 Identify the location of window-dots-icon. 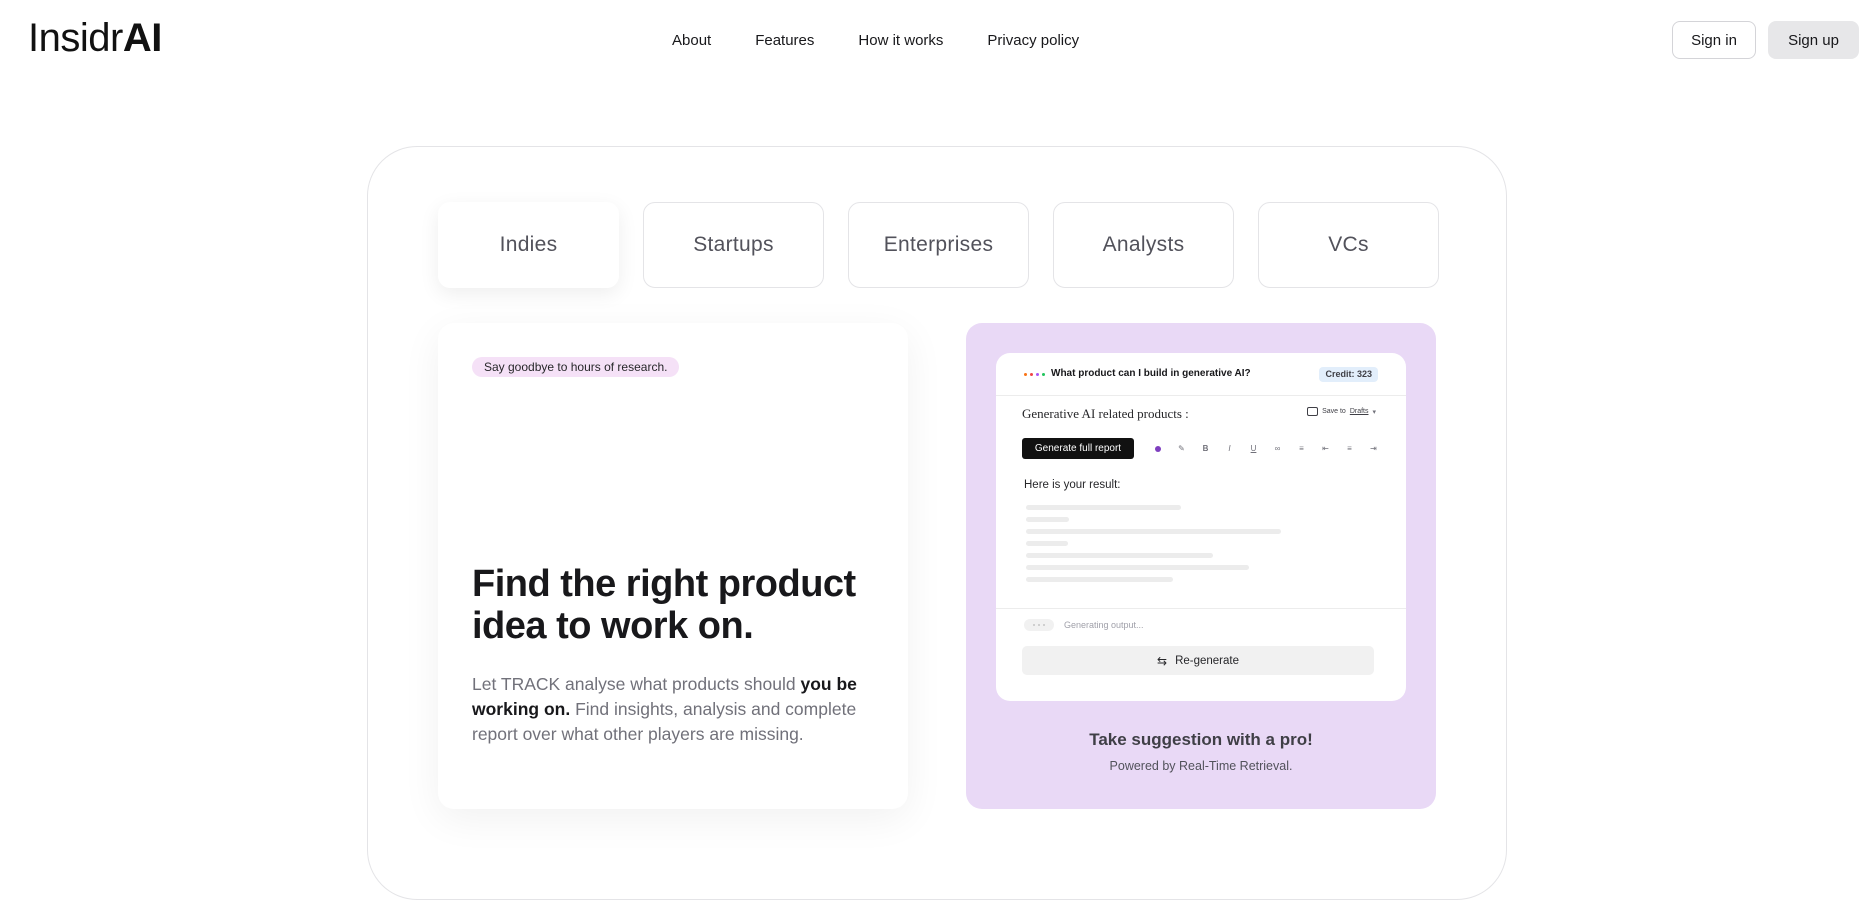
(1034, 374).